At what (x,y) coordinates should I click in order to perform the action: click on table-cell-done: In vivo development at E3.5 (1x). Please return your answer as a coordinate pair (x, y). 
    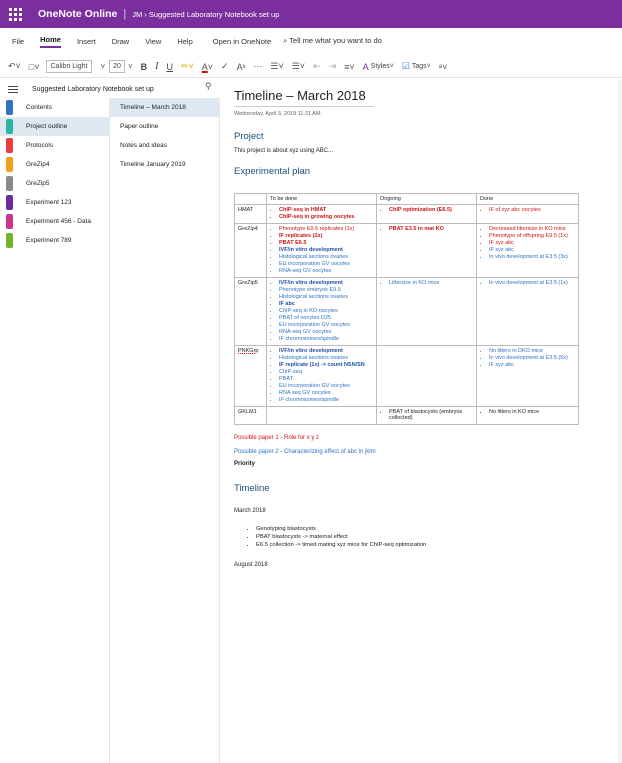
    Looking at the image, I should click on (527, 311).